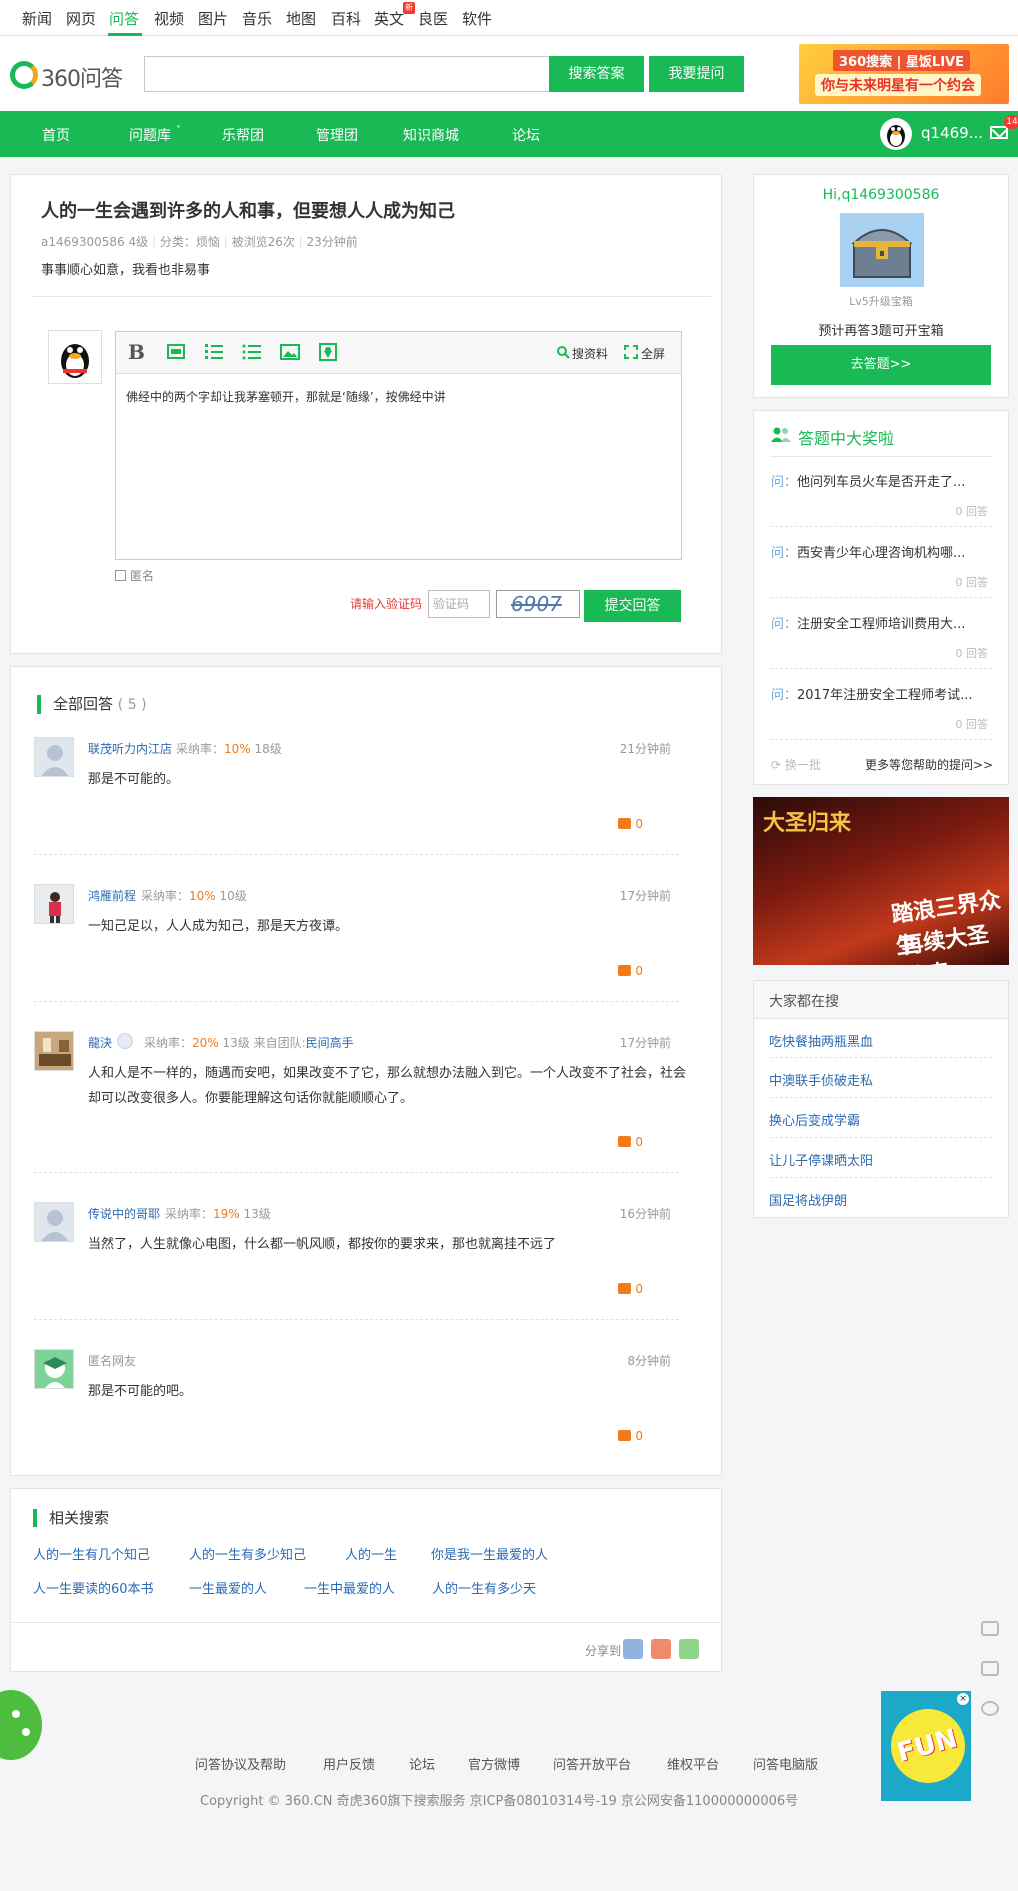  What do you see at coordinates (459, 604) in the screenshot?
I see `verify-code-input: 验证码` at bounding box center [459, 604].